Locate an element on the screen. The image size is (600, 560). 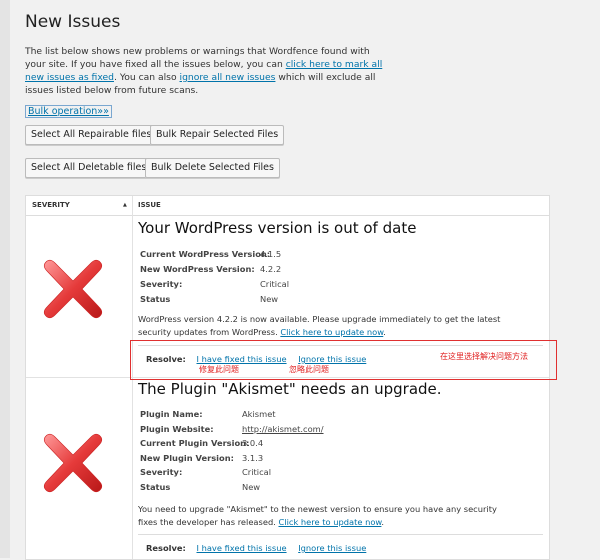
plugin-website-link: http://akismet.com/ is located at coordinates (283, 429).